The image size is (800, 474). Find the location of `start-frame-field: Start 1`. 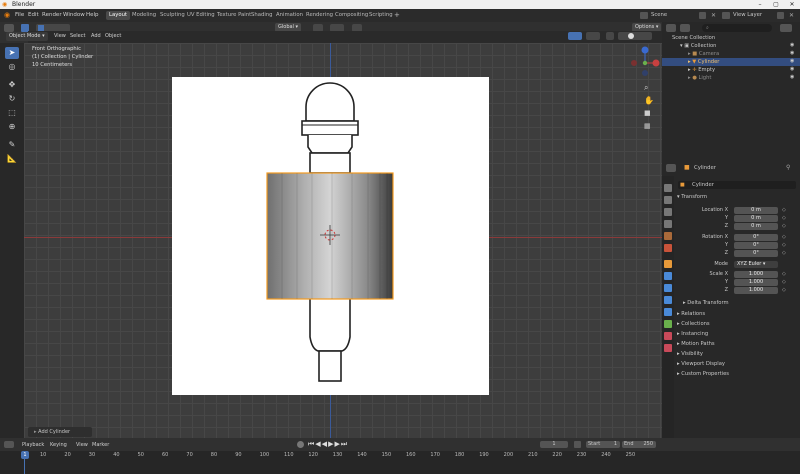

start-frame-field: Start 1 is located at coordinates (603, 444).